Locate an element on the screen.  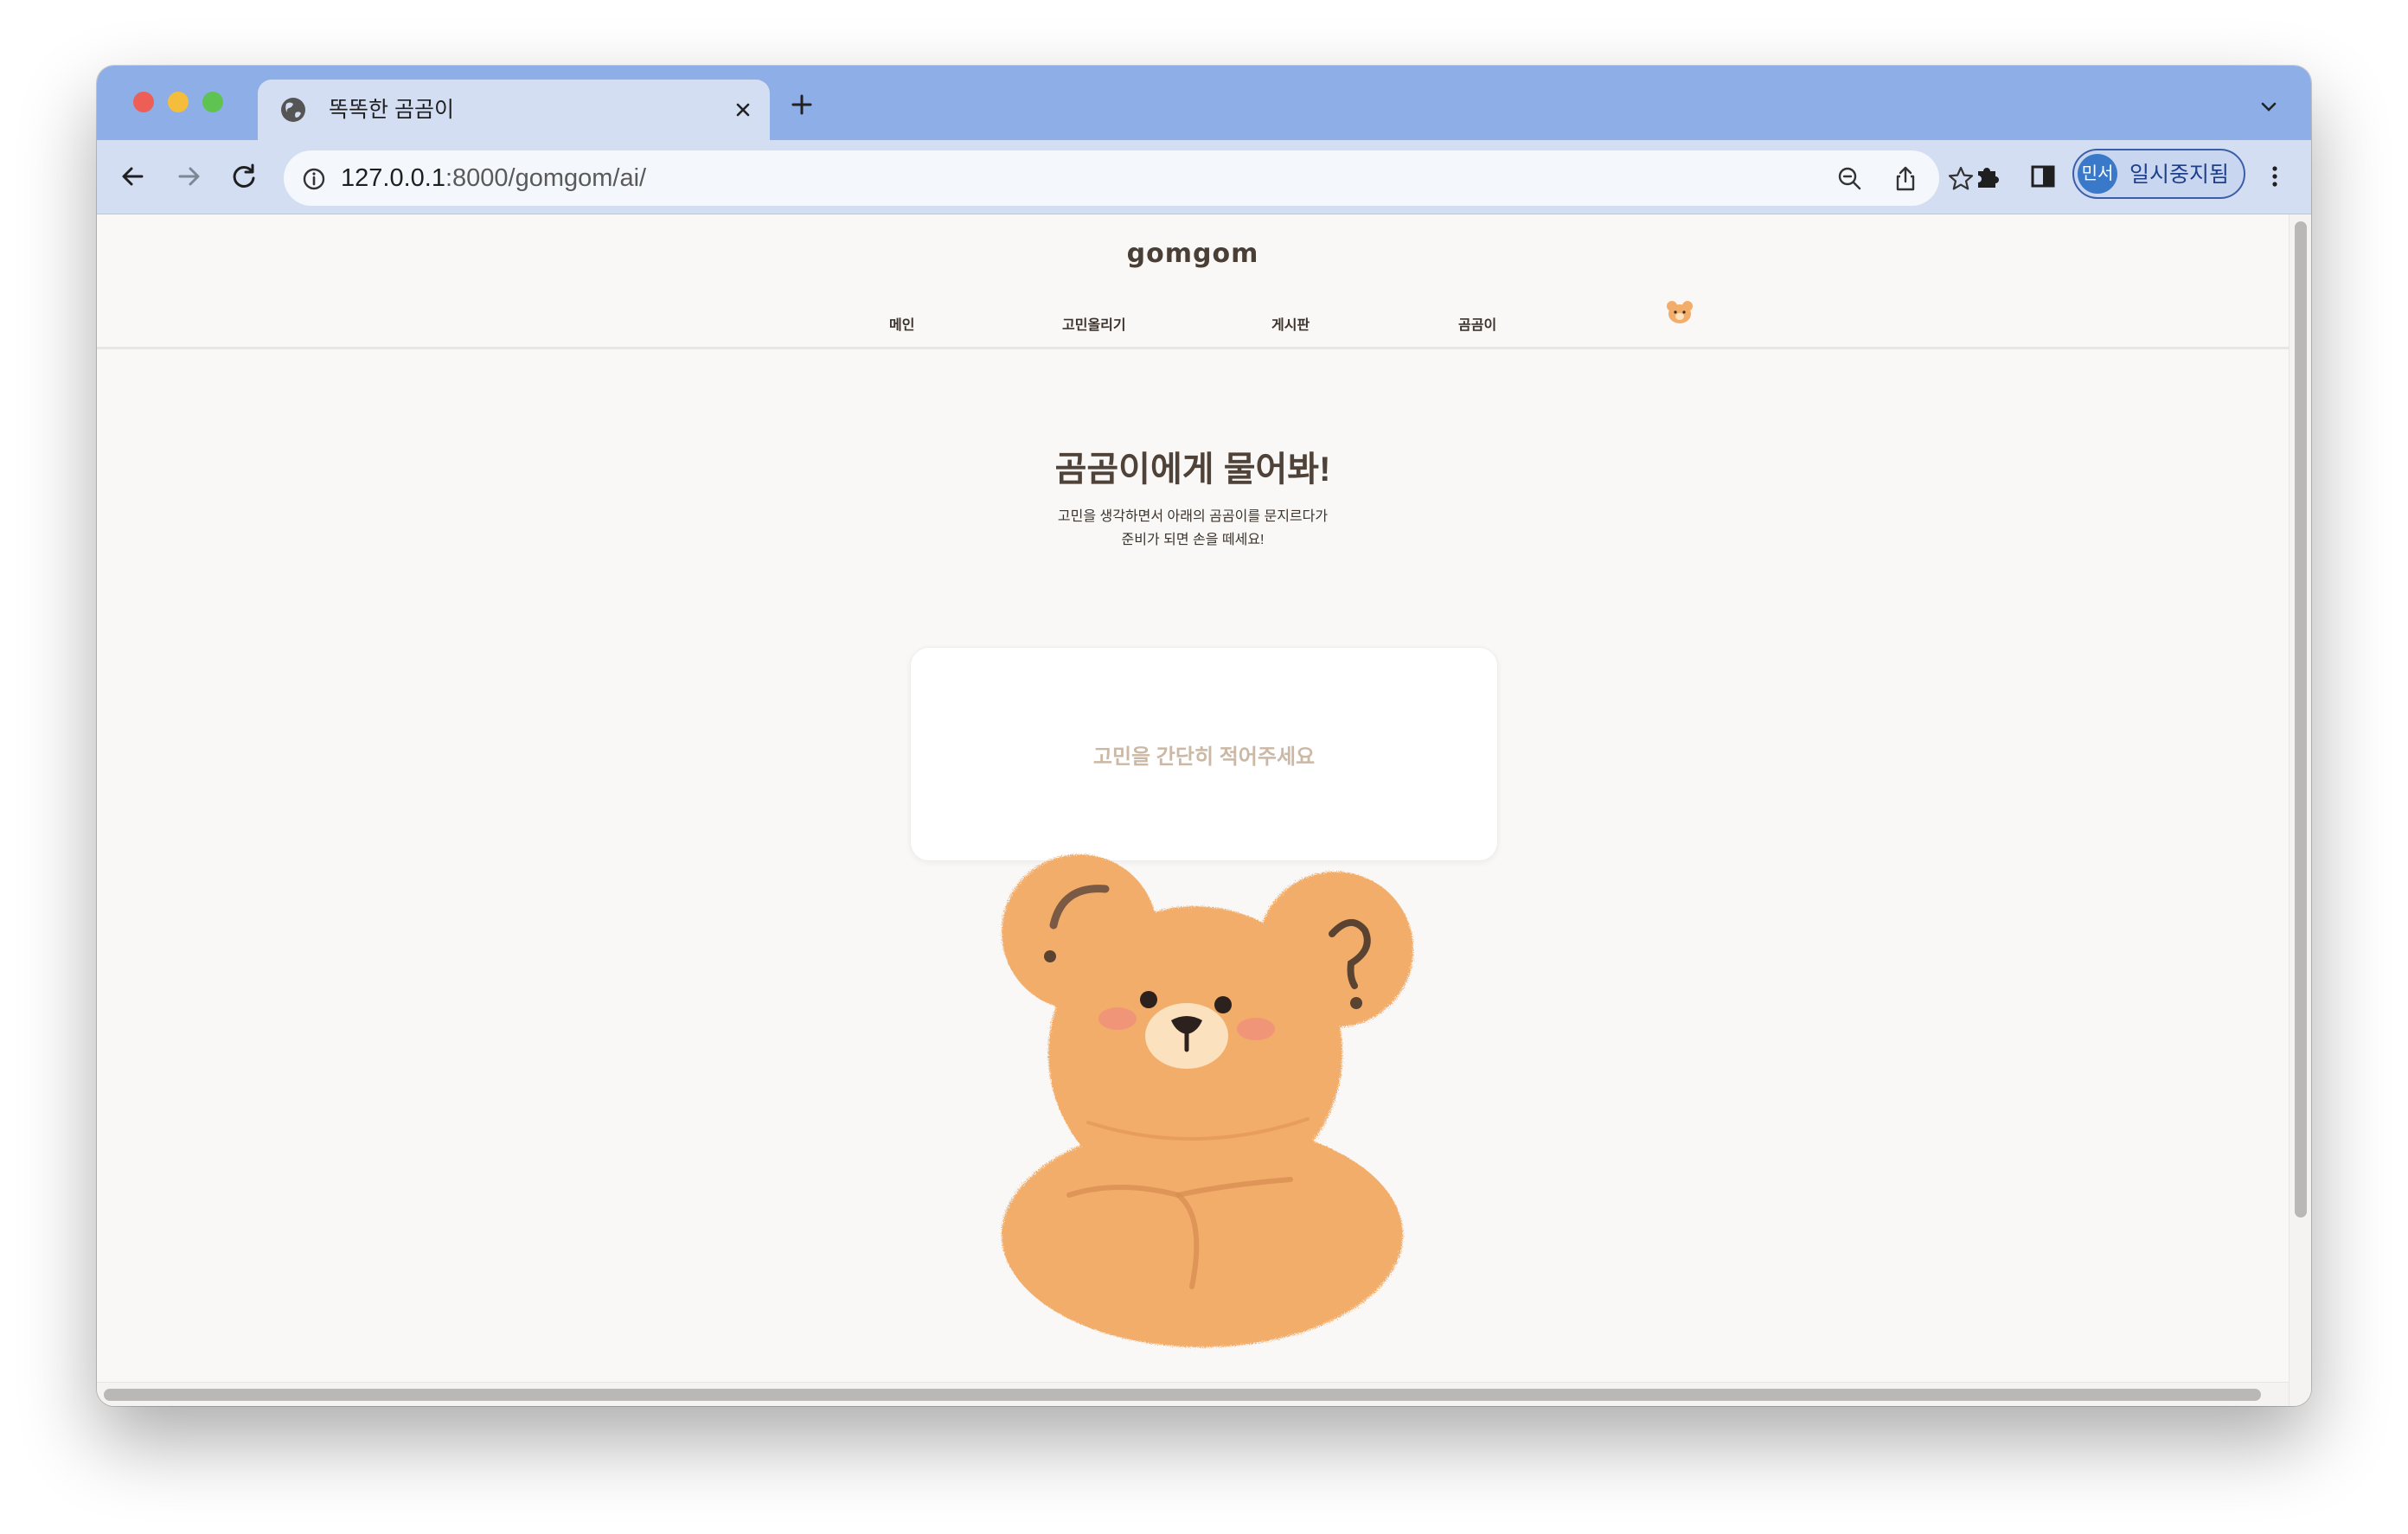
site-header: gomgom 메인 고민올리기 게시판 곰곰이 is located at coordinates (1193, 281).